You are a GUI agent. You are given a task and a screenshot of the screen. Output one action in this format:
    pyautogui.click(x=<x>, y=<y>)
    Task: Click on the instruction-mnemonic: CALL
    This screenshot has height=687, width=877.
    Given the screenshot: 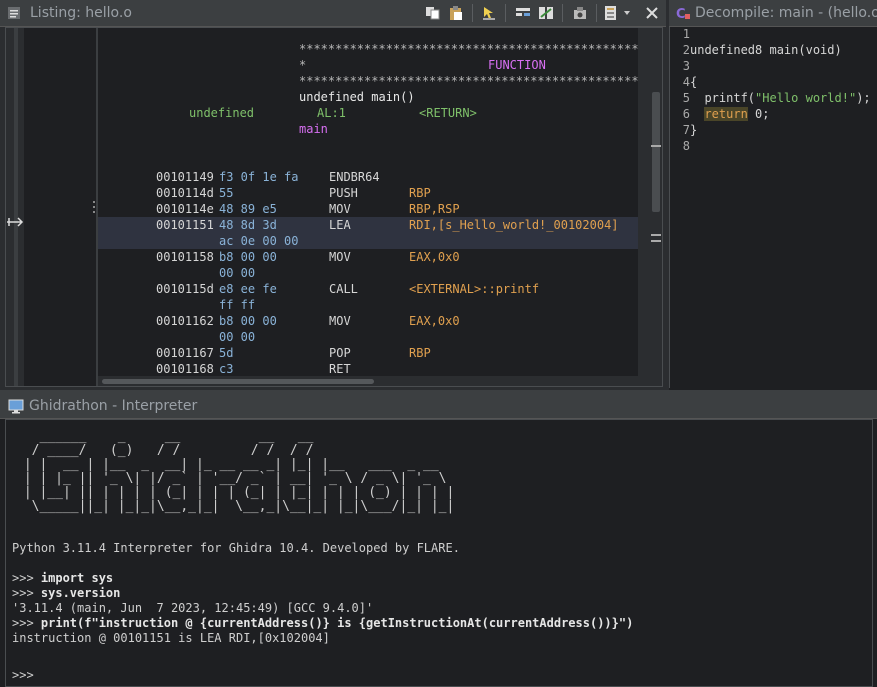 What is the action you would take?
    pyautogui.click(x=343, y=289)
    